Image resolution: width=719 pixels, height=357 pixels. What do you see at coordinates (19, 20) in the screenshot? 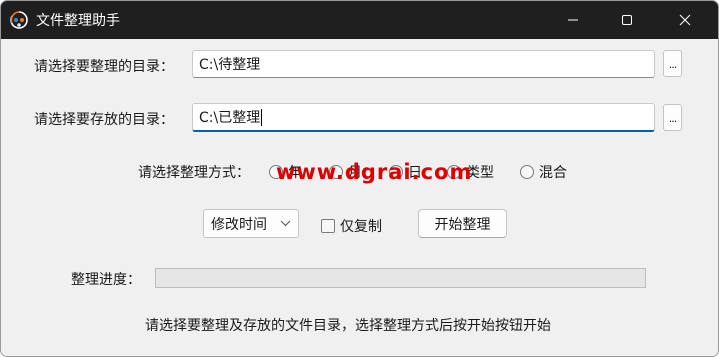
I see `app-logo-icon` at bounding box center [19, 20].